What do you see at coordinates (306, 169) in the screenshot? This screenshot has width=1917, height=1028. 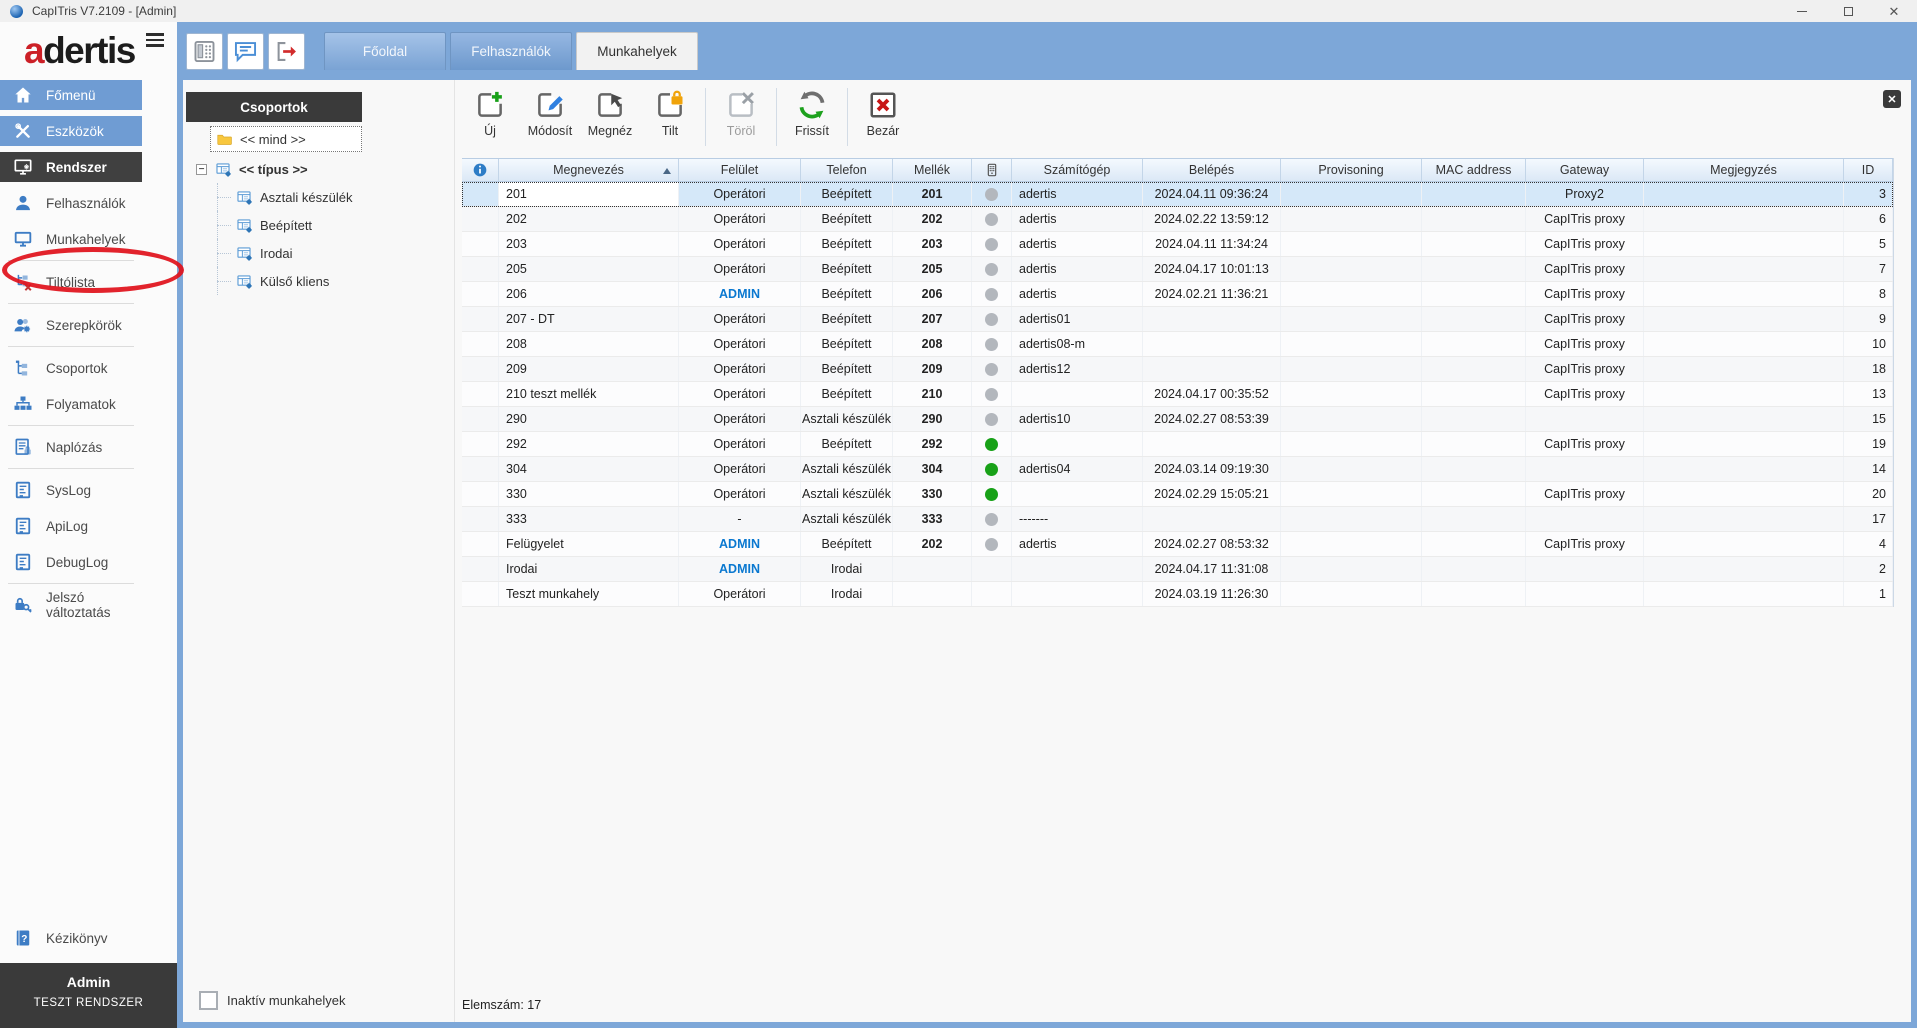 I see `tree-node-tipus: − << típus >>` at bounding box center [306, 169].